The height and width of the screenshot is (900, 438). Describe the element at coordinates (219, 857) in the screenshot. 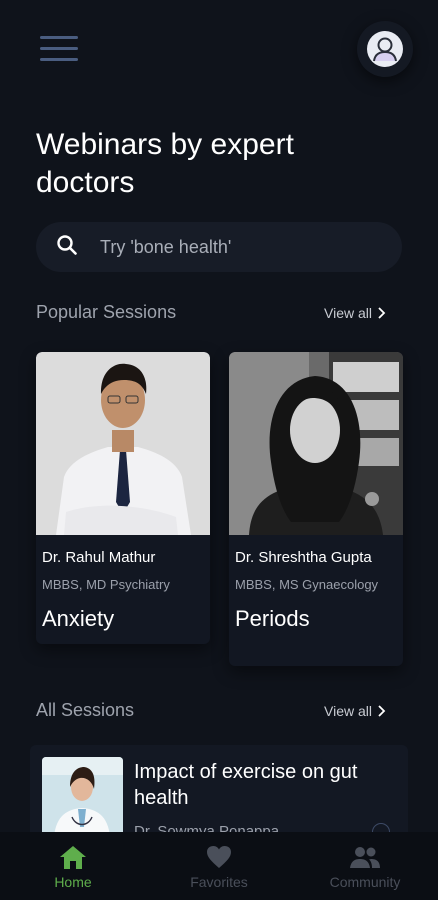

I see `heart-icon` at that location.